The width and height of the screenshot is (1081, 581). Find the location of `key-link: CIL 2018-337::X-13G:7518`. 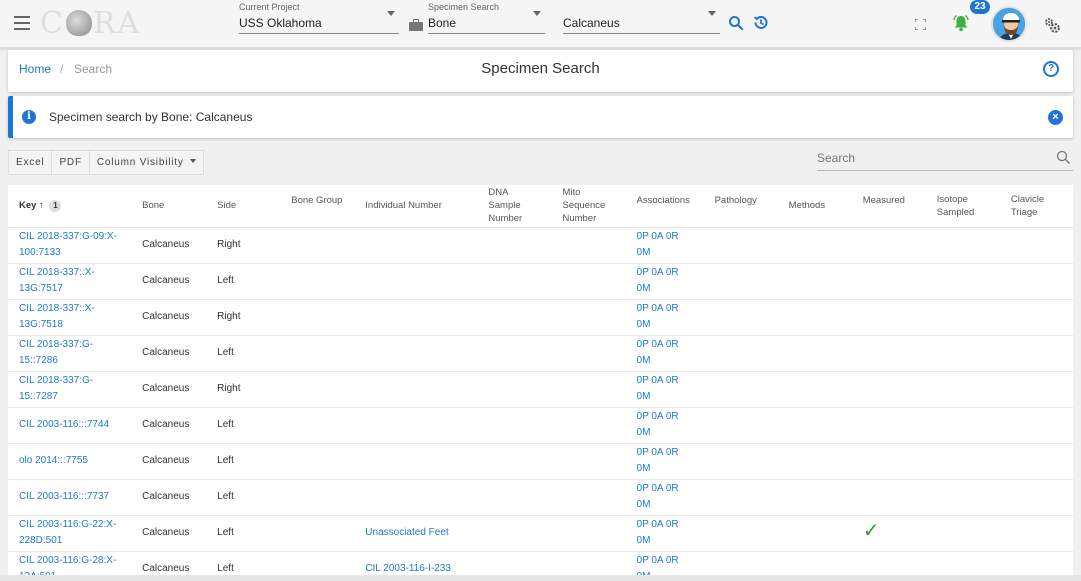

key-link: CIL 2018-337::X-13G:7518 is located at coordinates (57, 316).